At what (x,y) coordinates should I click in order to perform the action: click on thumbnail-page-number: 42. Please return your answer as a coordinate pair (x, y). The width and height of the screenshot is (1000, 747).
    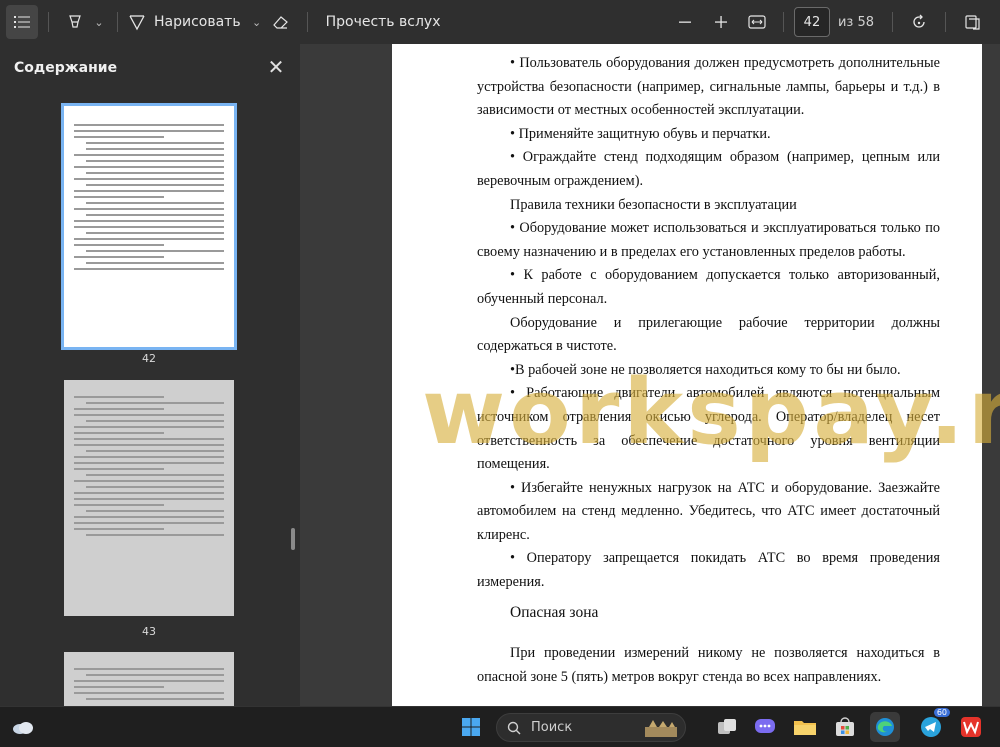
    Looking at the image, I should click on (149, 358).